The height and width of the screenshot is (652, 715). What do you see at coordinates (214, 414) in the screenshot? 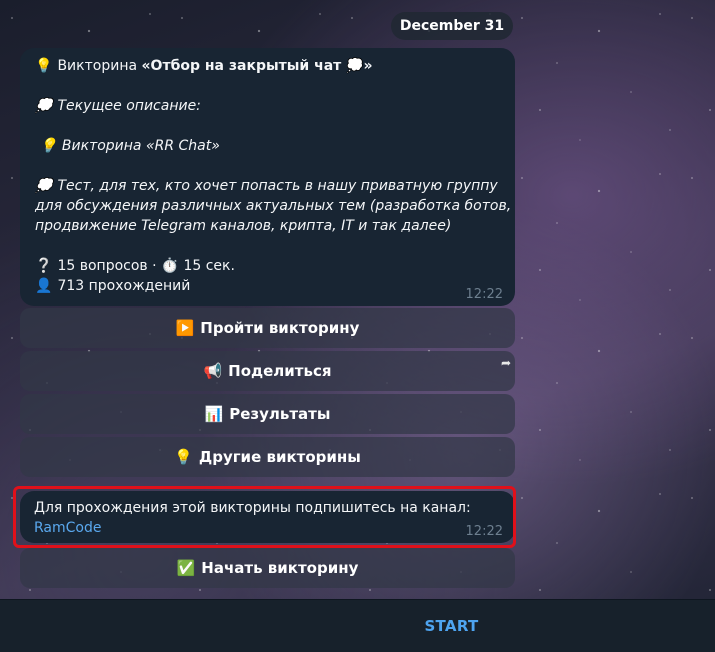
I see `bar-chart-icon: 📊` at bounding box center [214, 414].